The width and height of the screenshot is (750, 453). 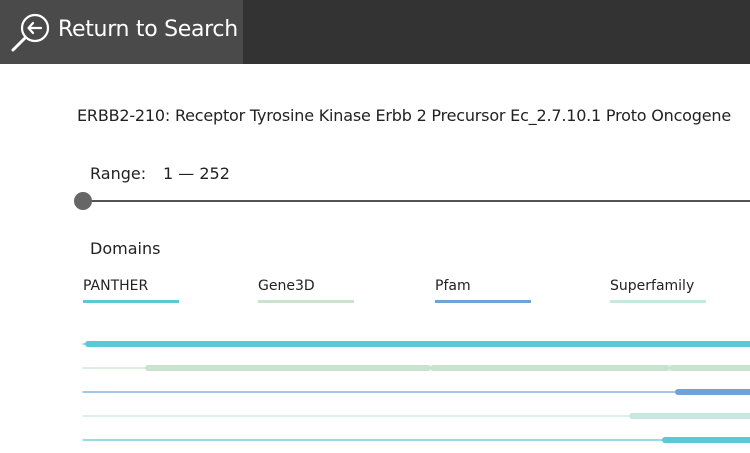 What do you see at coordinates (125, 248) in the screenshot?
I see `domains-heading: Domains` at bounding box center [125, 248].